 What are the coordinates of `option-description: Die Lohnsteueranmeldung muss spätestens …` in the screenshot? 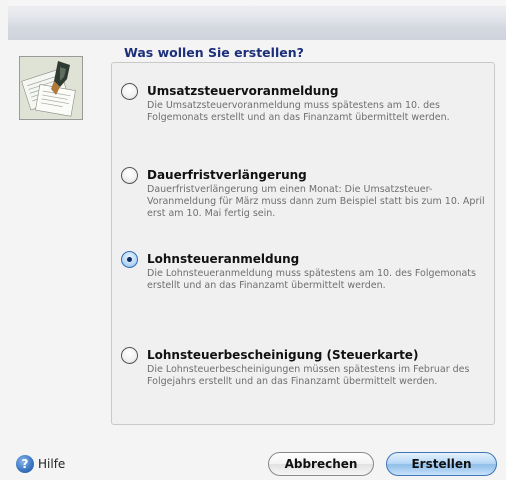 It's located at (311, 279).